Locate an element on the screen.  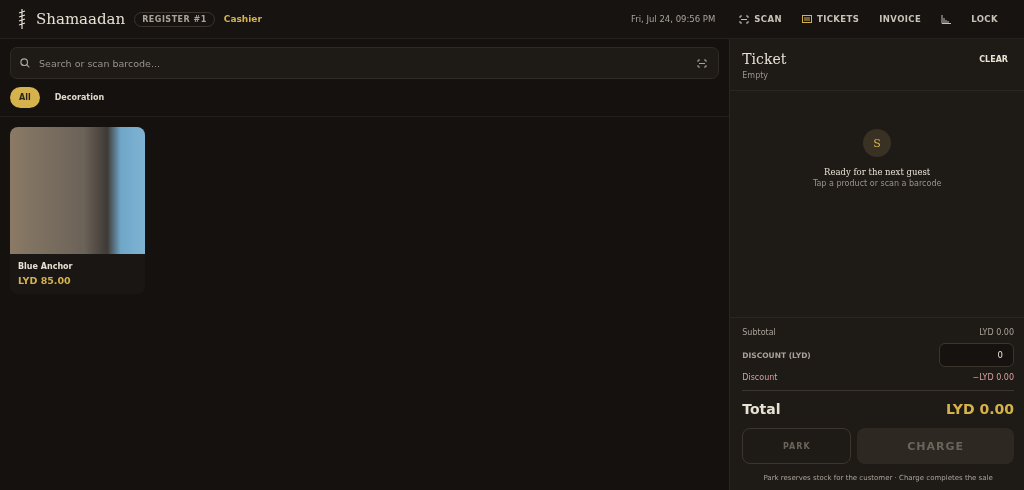
total-value: LYD 0.00 is located at coordinates (980, 409).